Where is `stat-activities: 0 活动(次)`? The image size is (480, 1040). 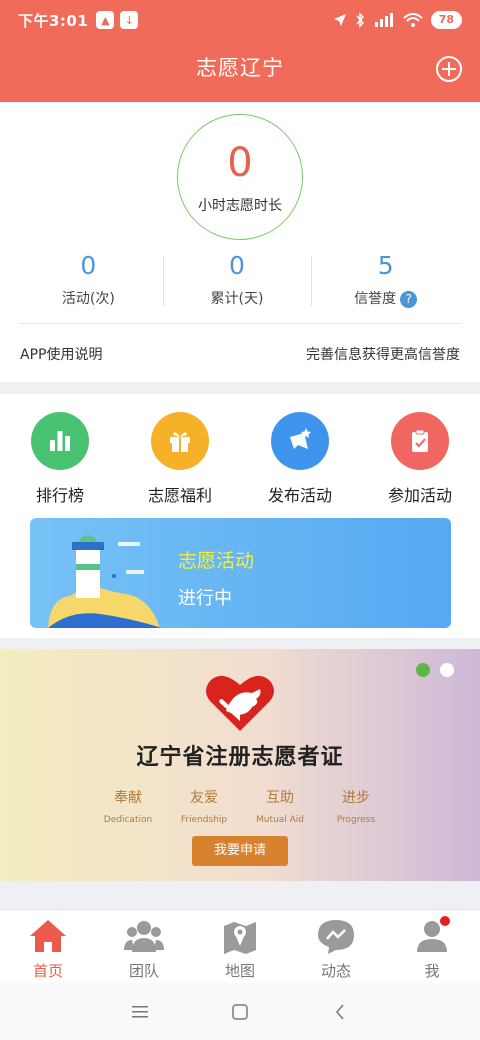
stat-activities: 0 活动(次) is located at coordinates (88, 280).